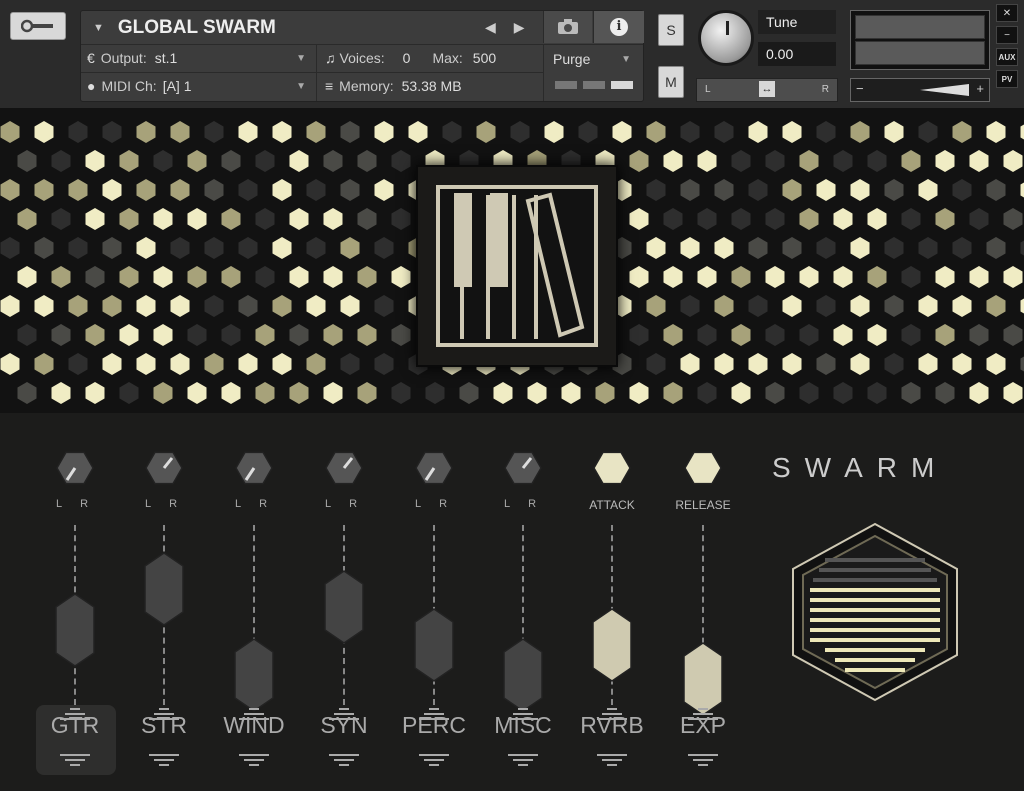 The height and width of the screenshot is (791, 1024). I want to click on gtr-channel-label: GTR, so click(75, 725).